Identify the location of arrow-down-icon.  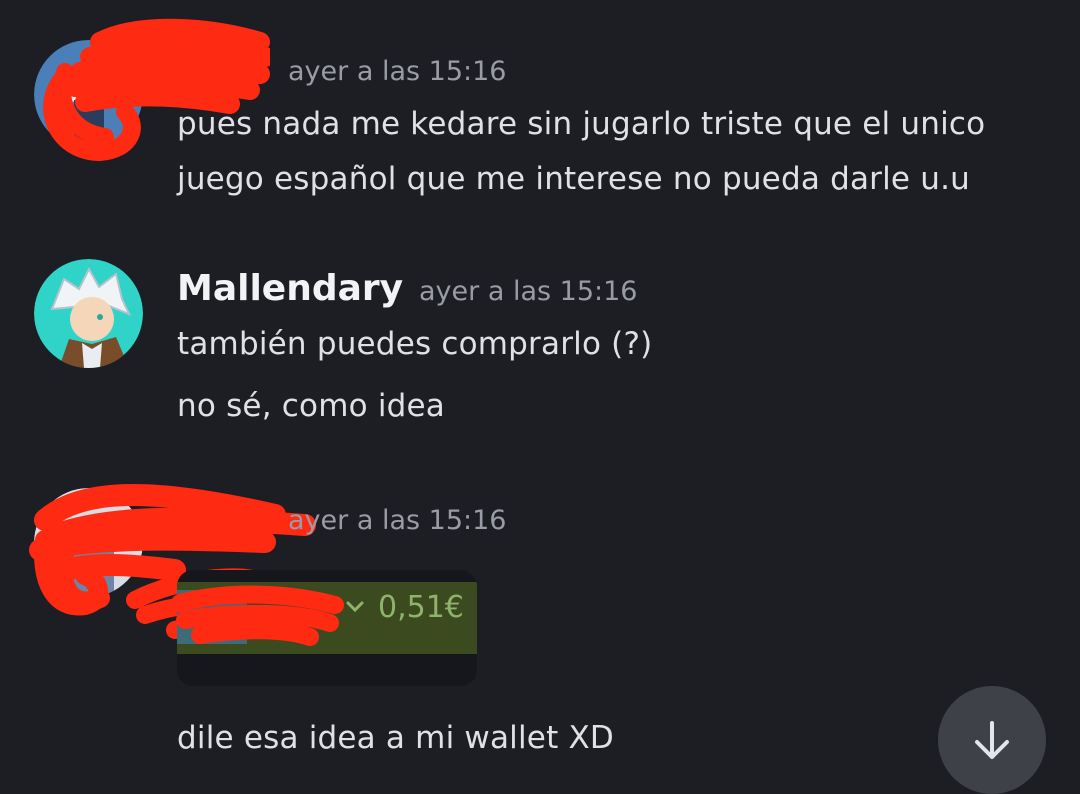
(992, 740).